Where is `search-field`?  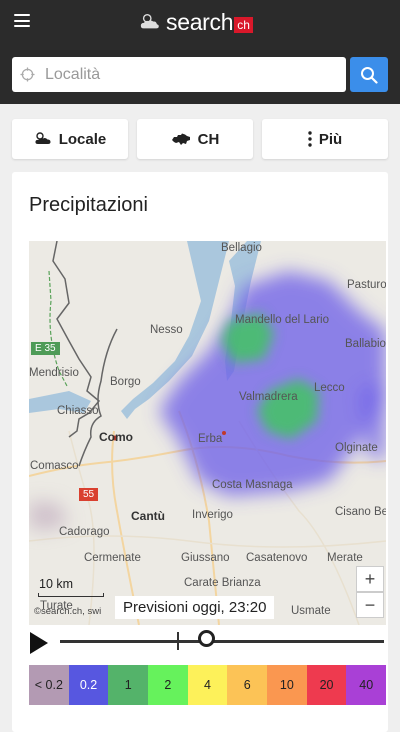
search-field is located at coordinates (179, 74).